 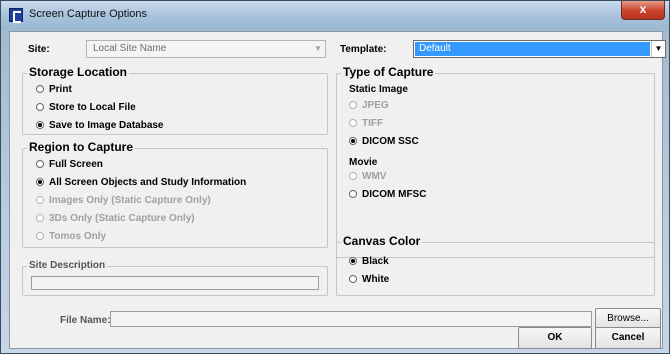 What do you see at coordinates (86, 107) in the screenshot?
I see `radio-store-local-file: Store to Local File` at bounding box center [86, 107].